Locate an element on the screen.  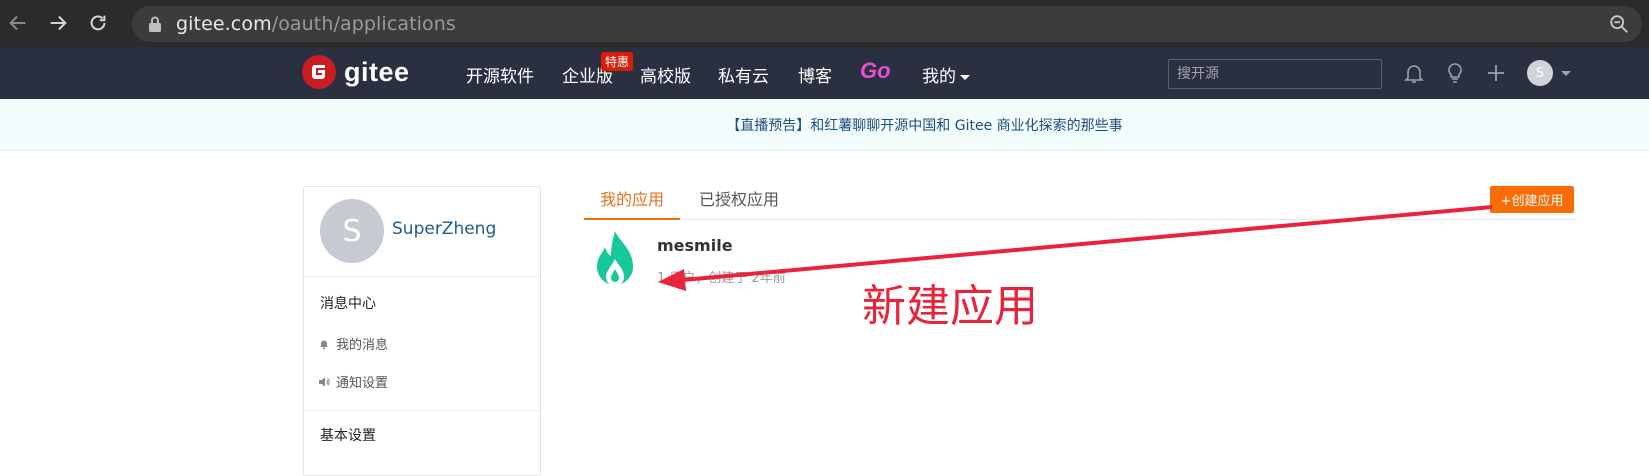
address-bar: gitee.com/oauth/applications is located at coordinates (887, 24).